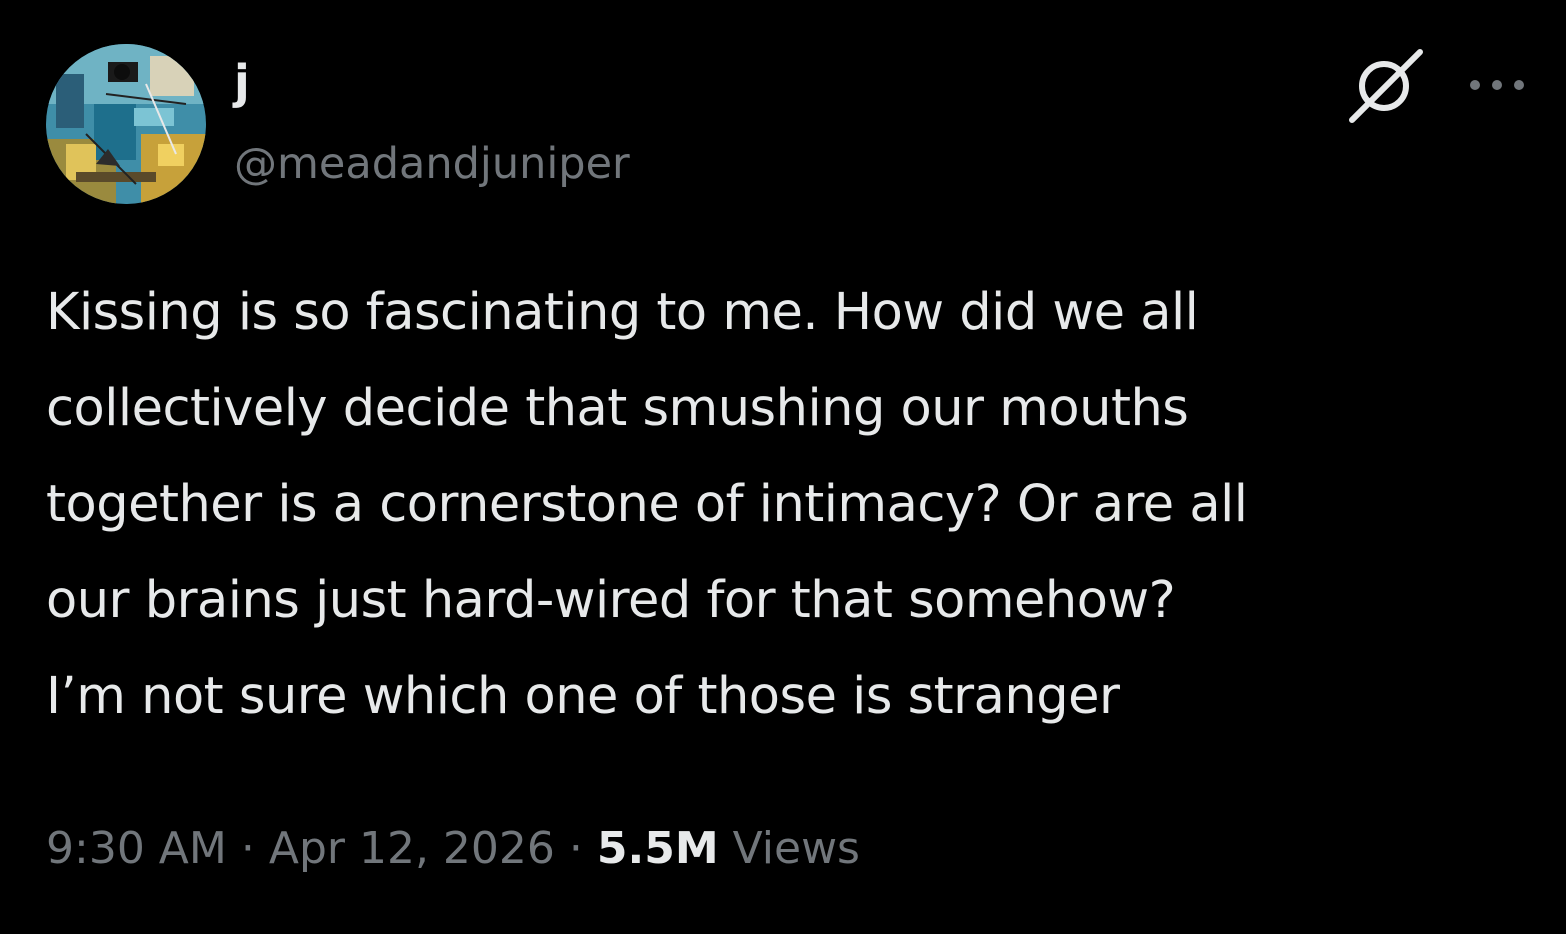  I want to click on avatar, so click(126, 124).